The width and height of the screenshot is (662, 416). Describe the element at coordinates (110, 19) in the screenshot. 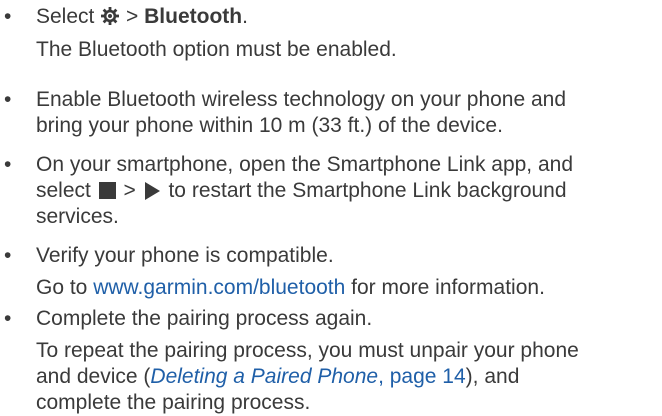

I see `gear-icon` at that location.